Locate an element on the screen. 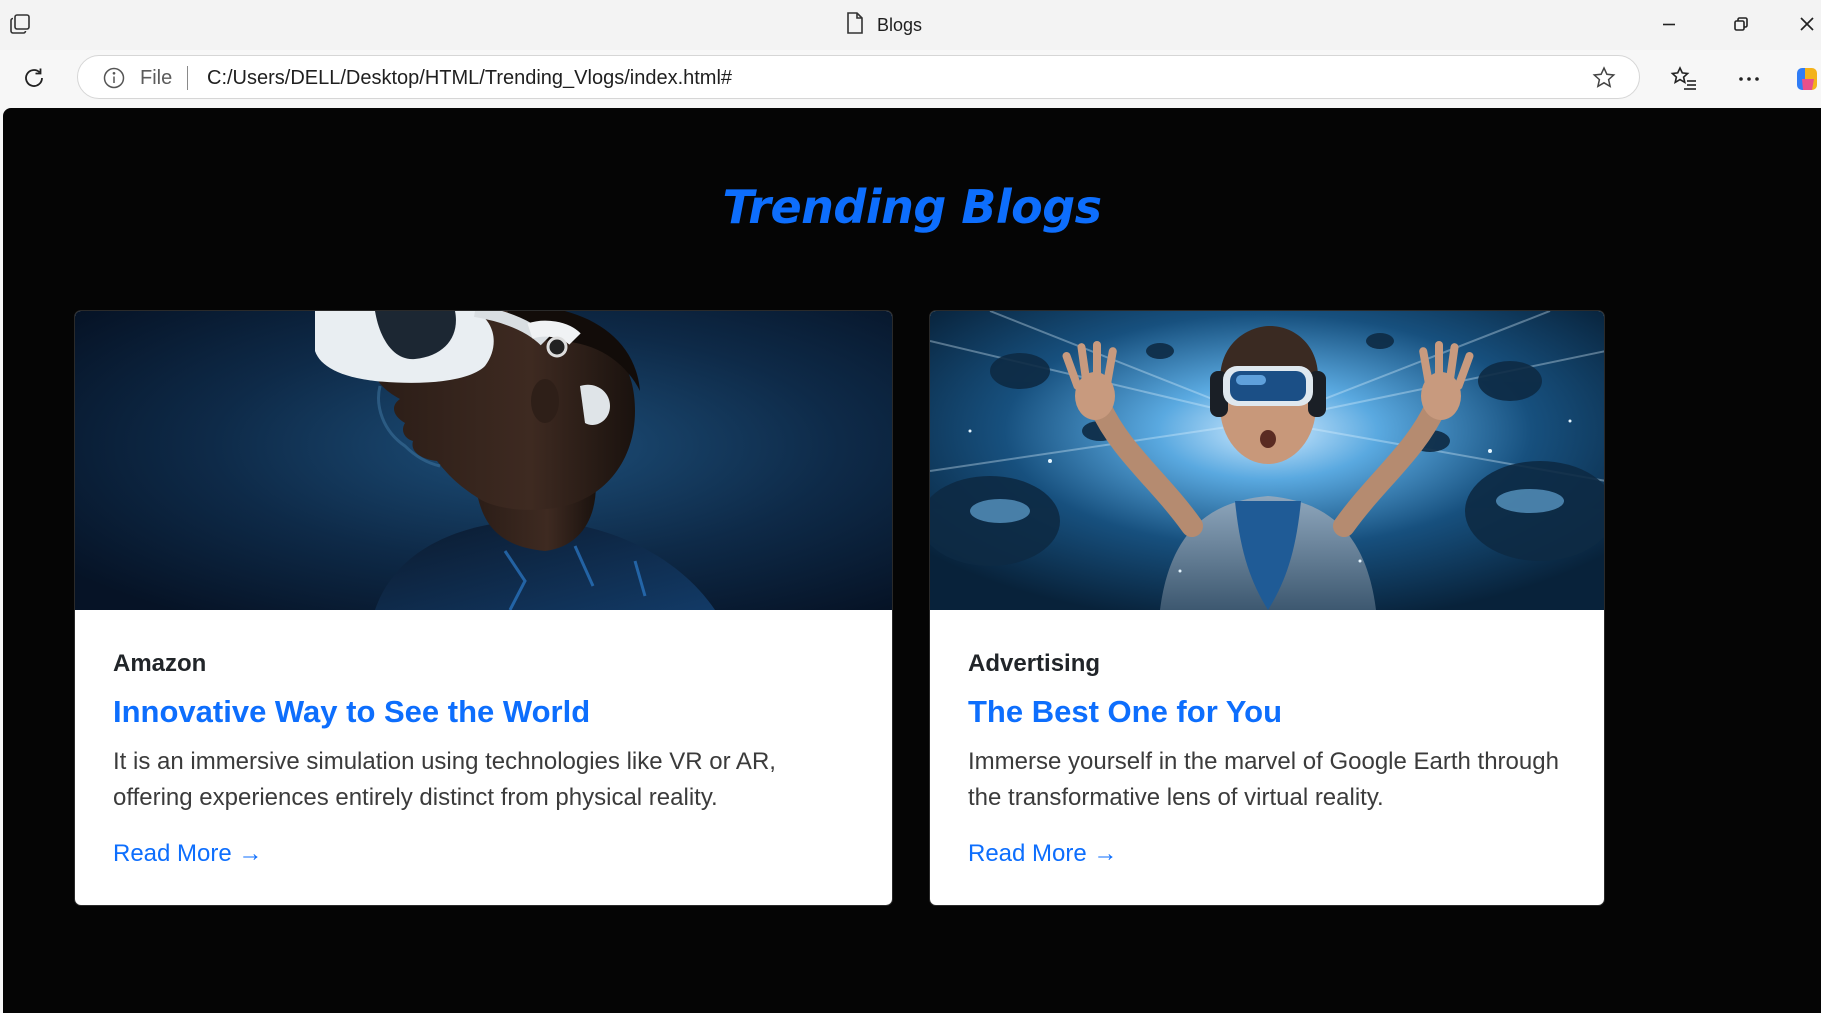 The height and width of the screenshot is (1013, 1821). card-title: The Best One for You is located at coordinates (1267, 711).